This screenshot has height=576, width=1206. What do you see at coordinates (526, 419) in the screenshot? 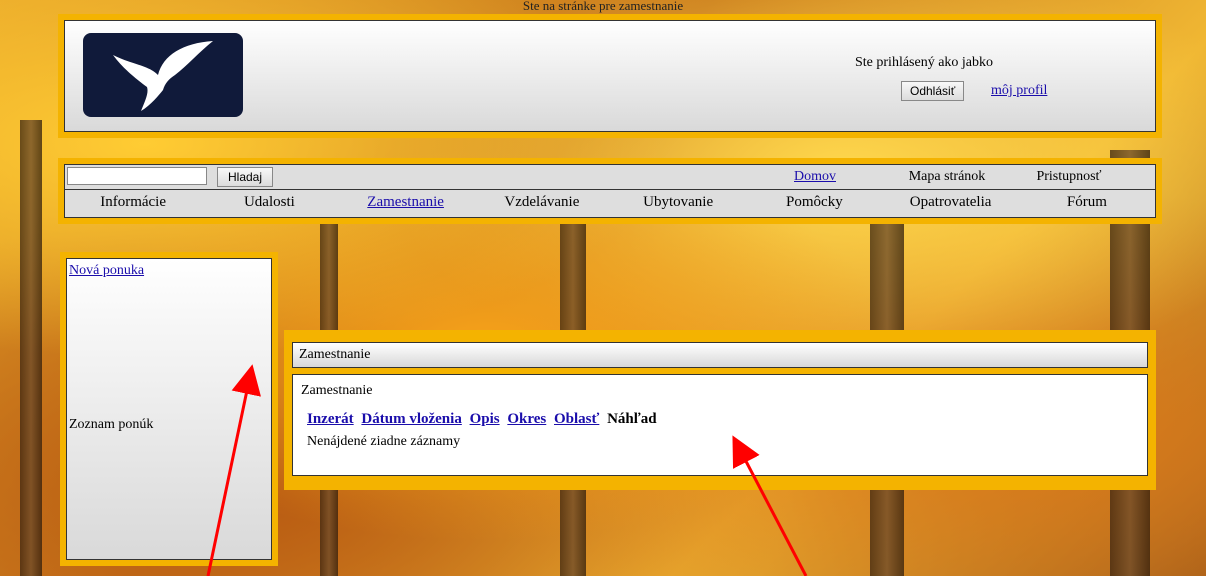
I see `column-okres: Okres` at bounding box center [526, 419].